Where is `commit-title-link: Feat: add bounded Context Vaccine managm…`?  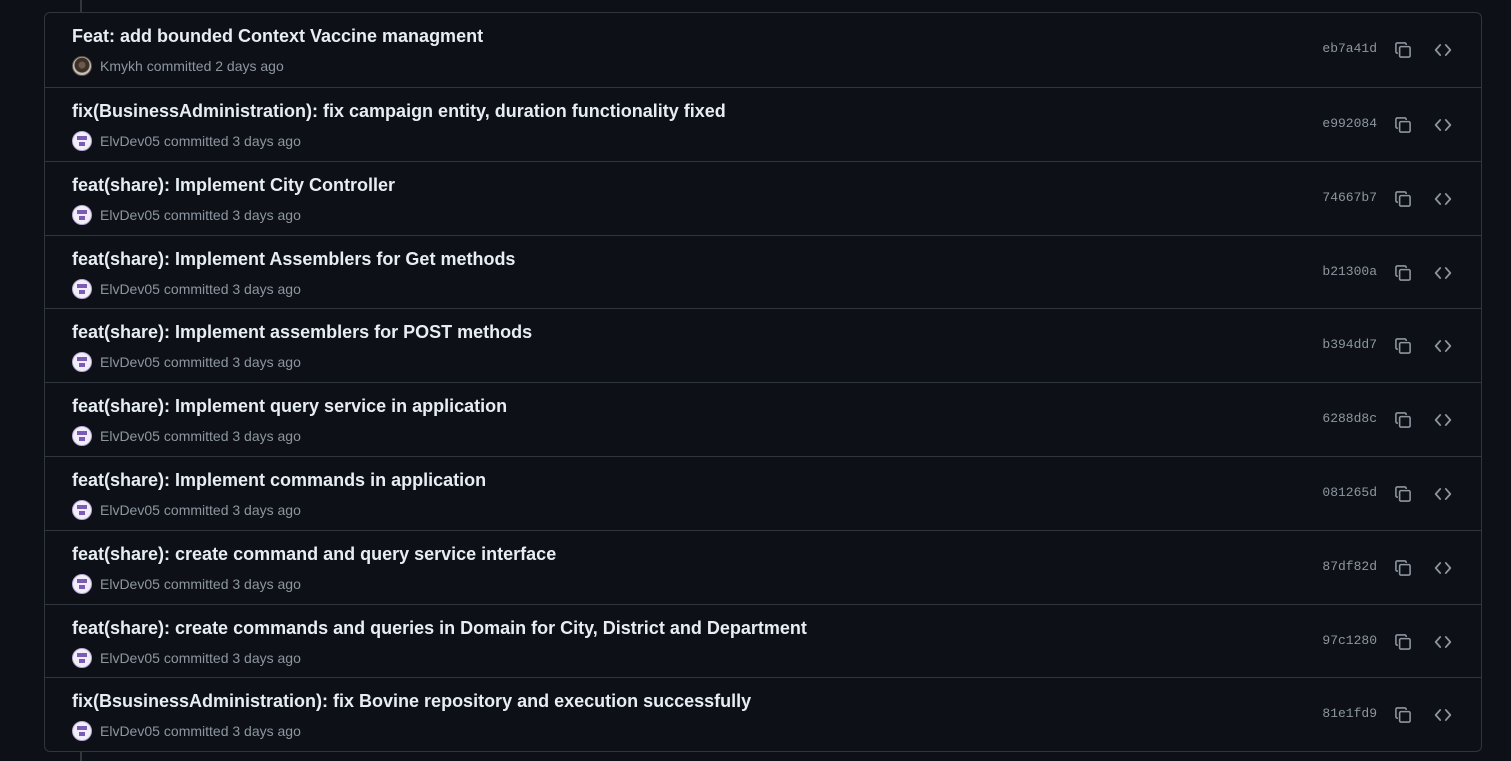 commit-title-link: Feat: add bounded Context Vaccine managm… is located at coordinates (277, 36).